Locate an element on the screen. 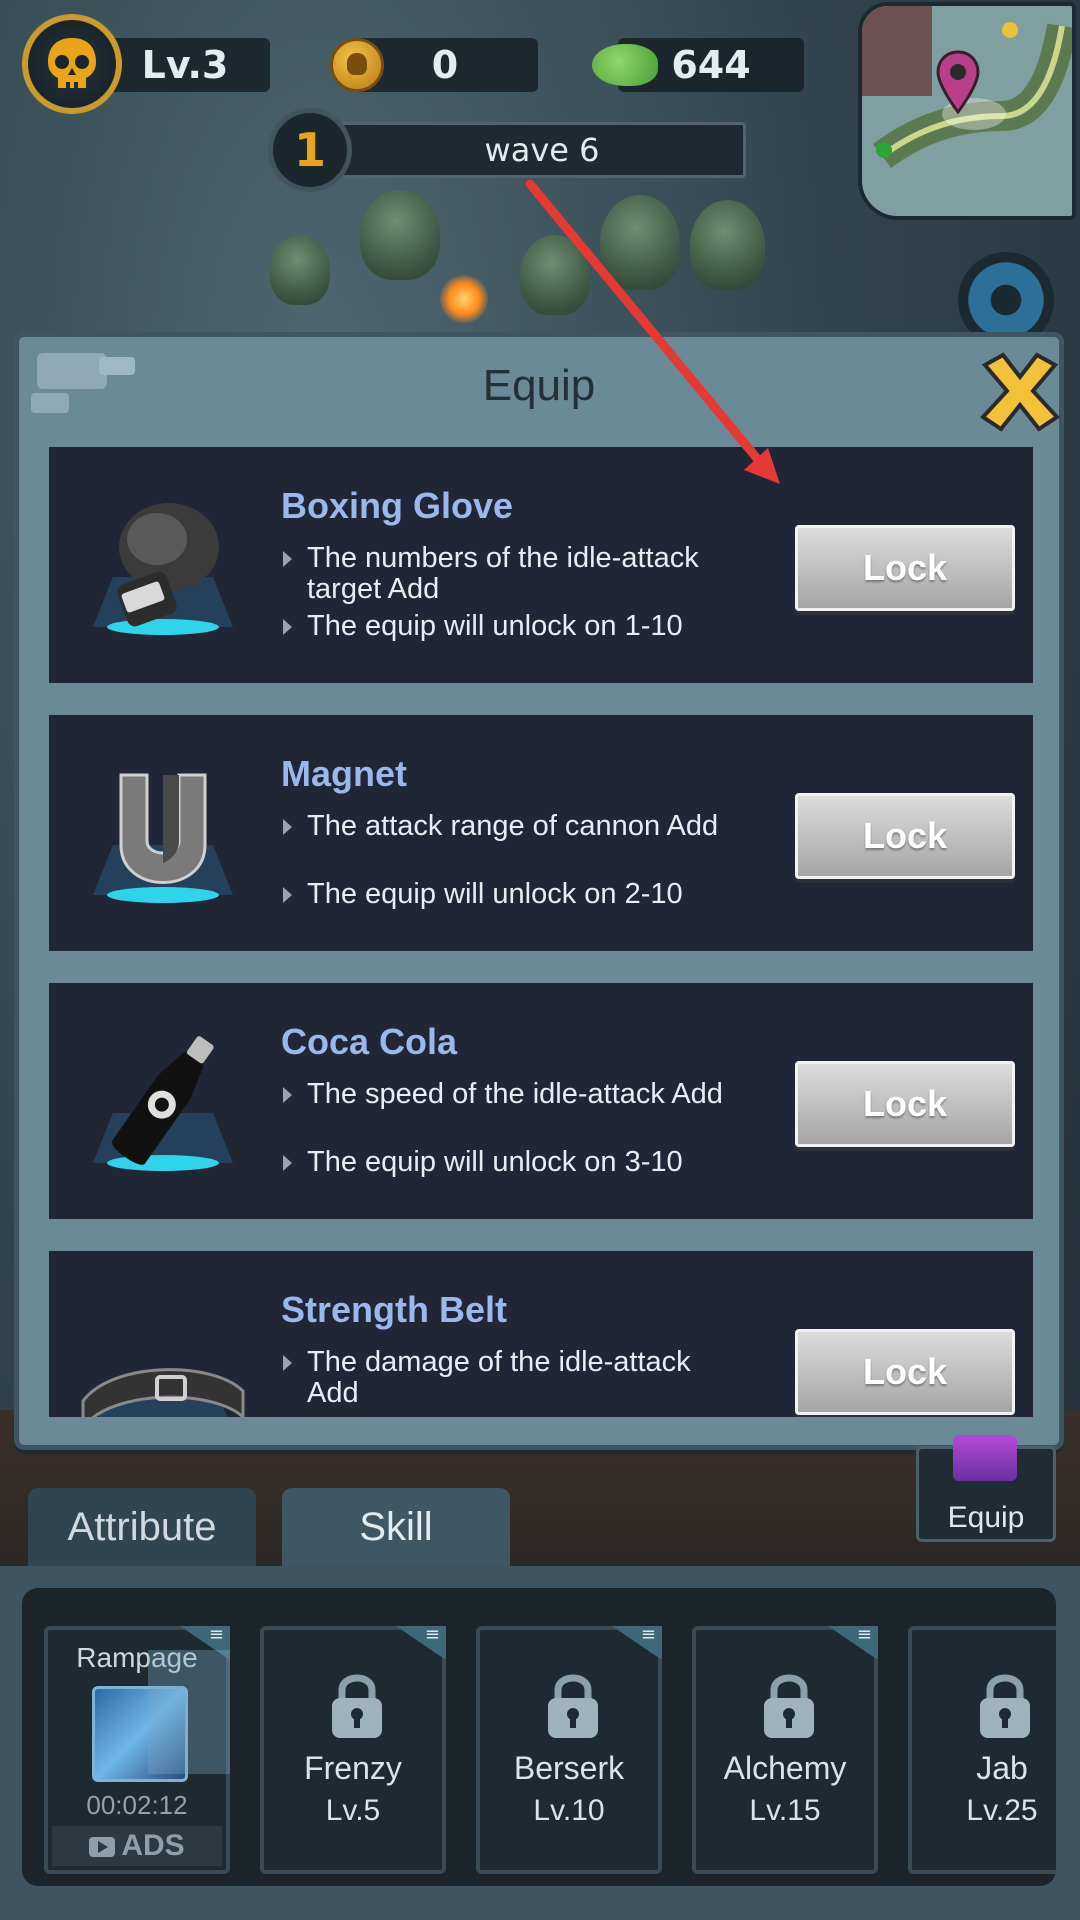 This screenshot has width=1080, height=1920. skill-level: Lv.10 is located at coordinates (569, 1810).